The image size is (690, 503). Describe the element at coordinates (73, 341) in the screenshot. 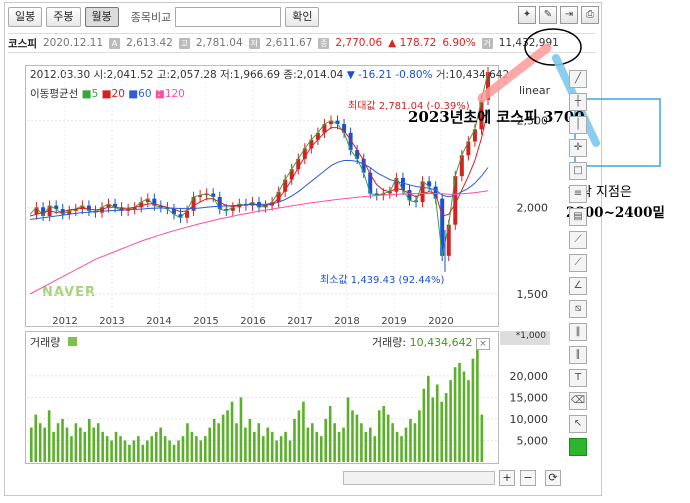

I see `volume-swatch` at that location.